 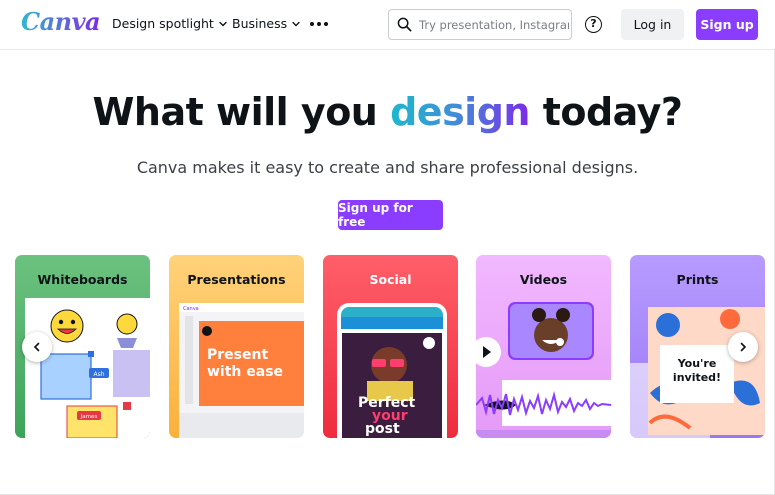 I want to click on chevron-left-icon, so click(x=36, y=347).